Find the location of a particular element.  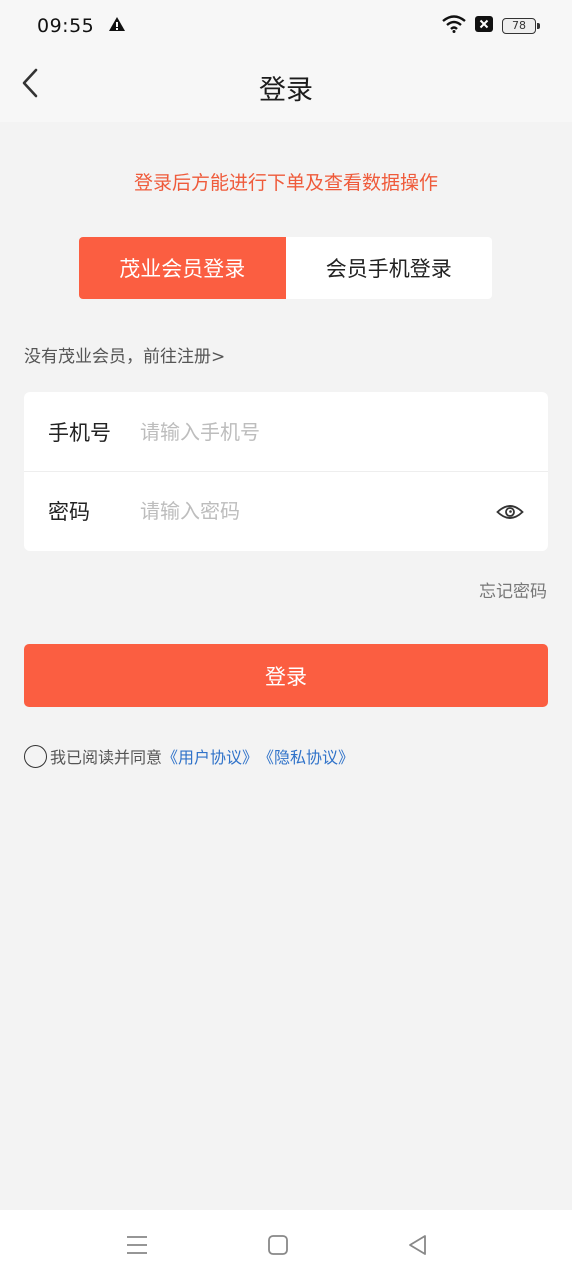

user-agreement-link: 《用户协议》 is located at coordinates (210, 756).